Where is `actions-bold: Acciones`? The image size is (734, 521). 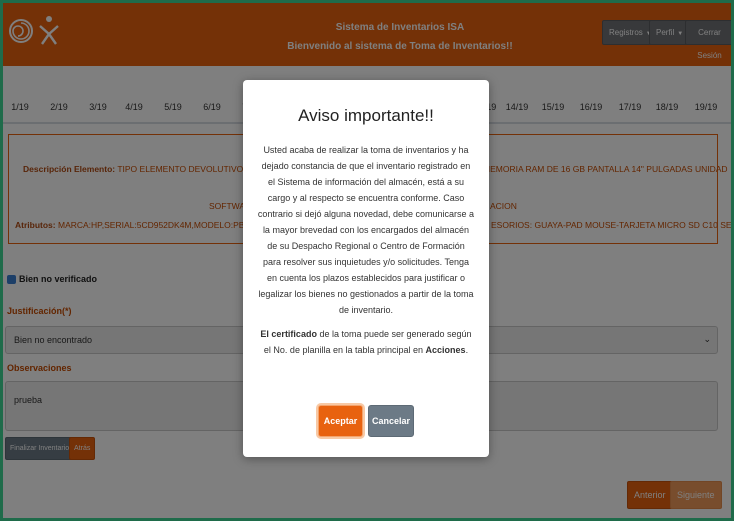
actions-bold: Acciones is located at coordinates (445, 350).